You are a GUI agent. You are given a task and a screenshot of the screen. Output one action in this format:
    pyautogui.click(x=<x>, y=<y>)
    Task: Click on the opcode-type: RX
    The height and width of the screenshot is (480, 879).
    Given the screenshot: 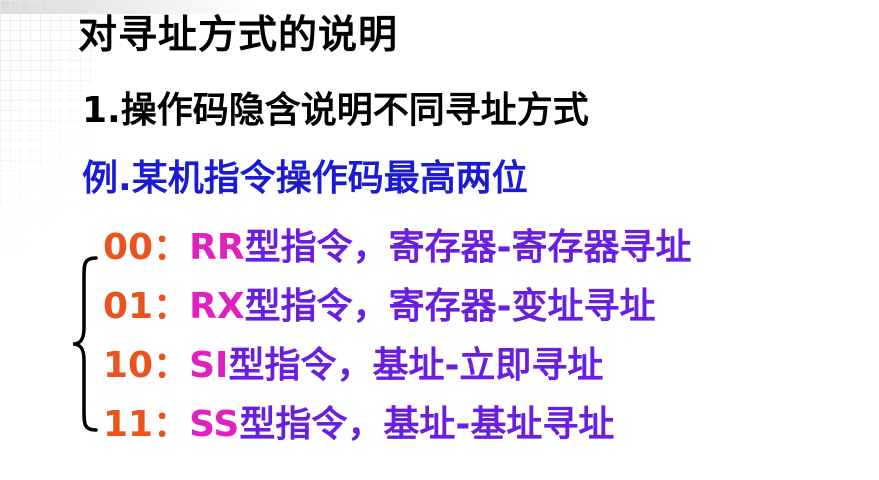 What is the action you would take?
    pyautogui.click(x=217, y=306)
    